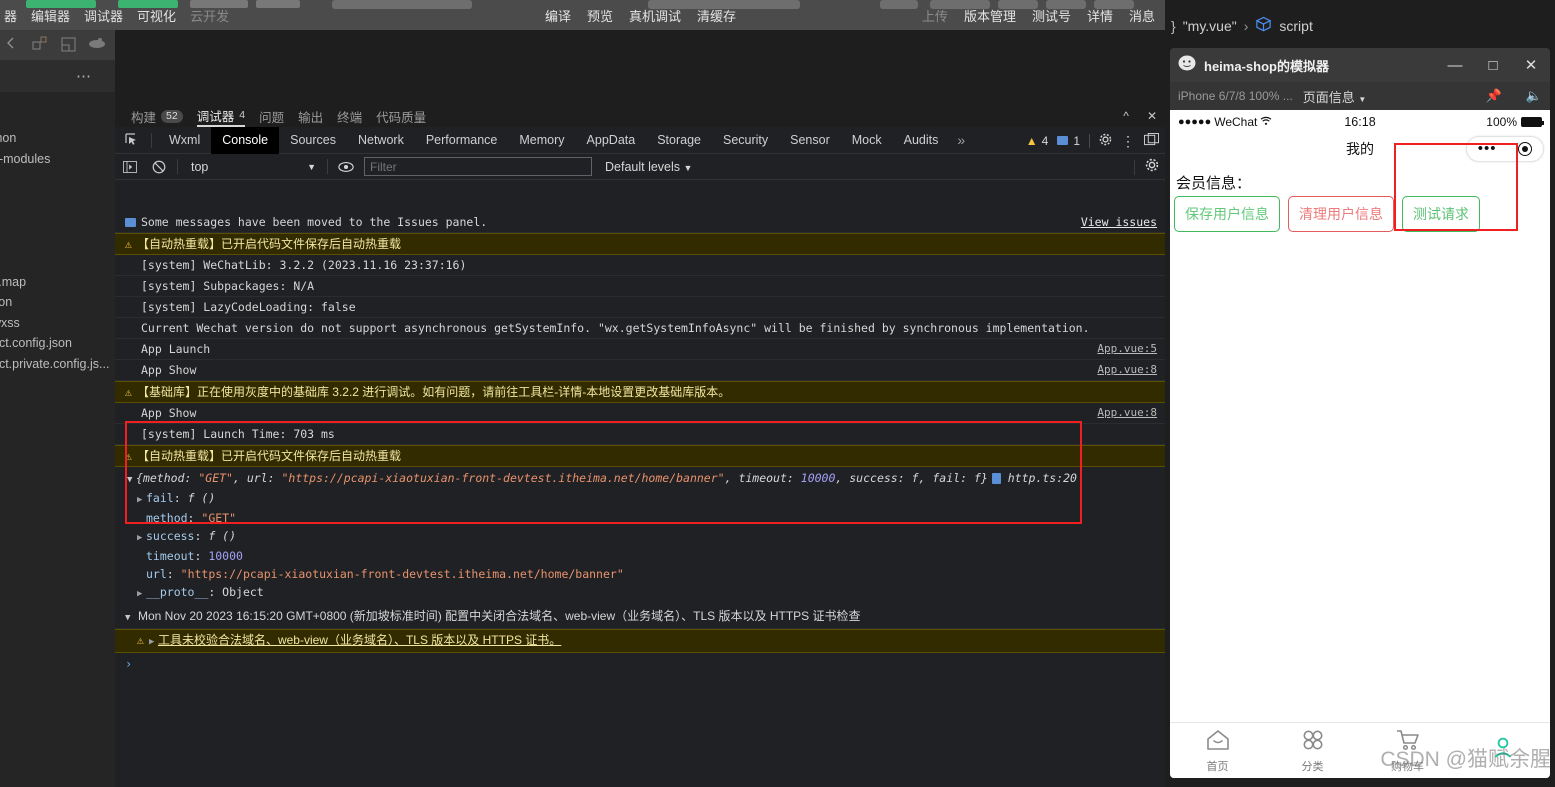 This screenshot has height=787, width=1555. Describe the element at coordinates (57, 343) in the screenshot. I see `file-item: ect.config.json` at that location.